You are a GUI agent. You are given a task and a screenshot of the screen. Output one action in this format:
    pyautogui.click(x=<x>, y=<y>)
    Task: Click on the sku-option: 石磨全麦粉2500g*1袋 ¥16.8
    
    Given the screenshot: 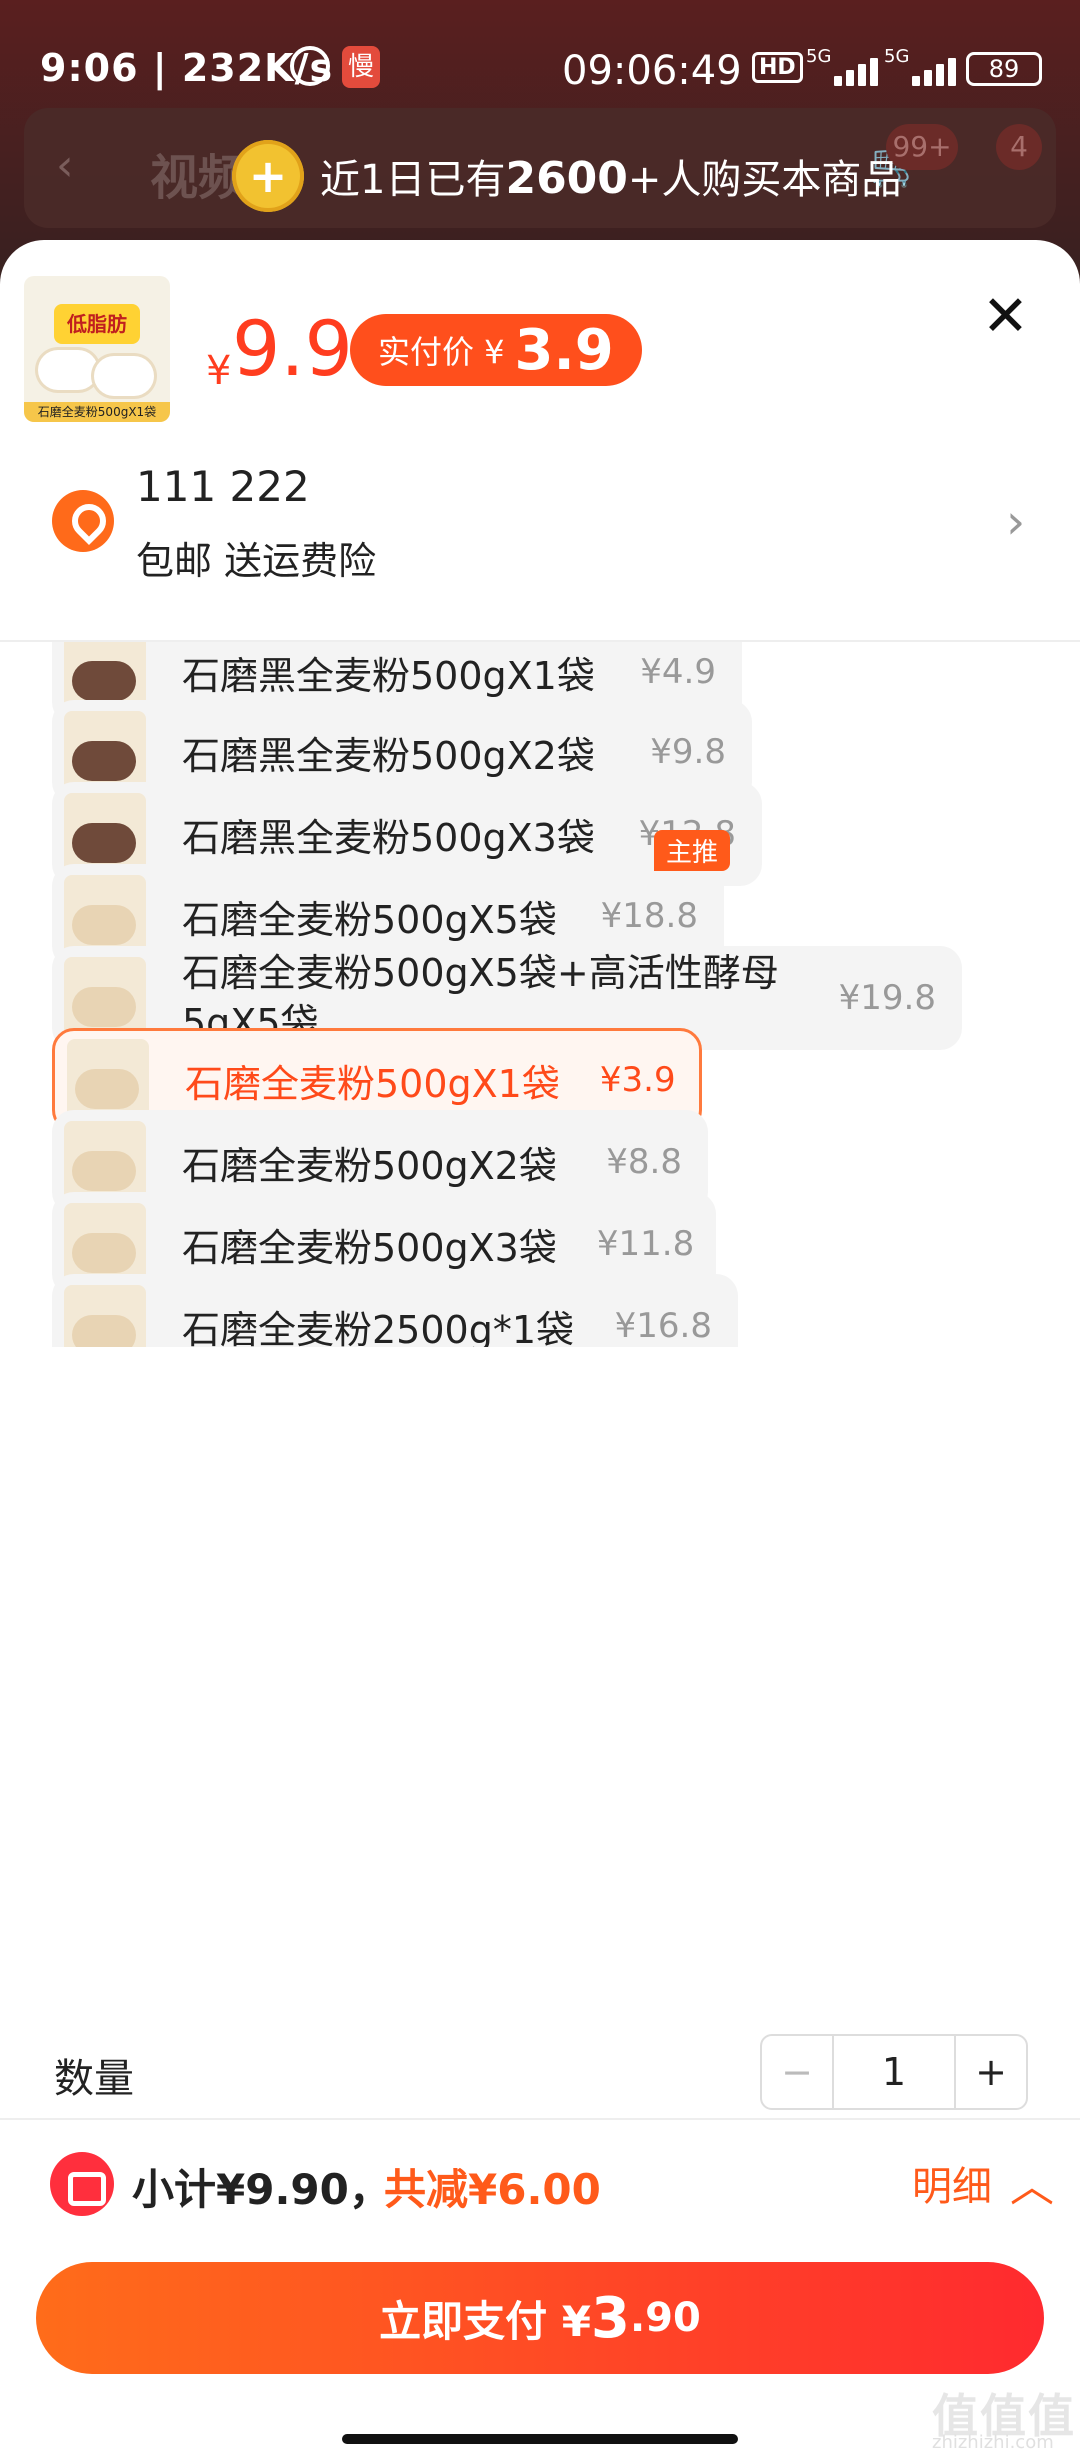 What is the action you would take?
    pyautogui.click(x=395, y=1310)
    